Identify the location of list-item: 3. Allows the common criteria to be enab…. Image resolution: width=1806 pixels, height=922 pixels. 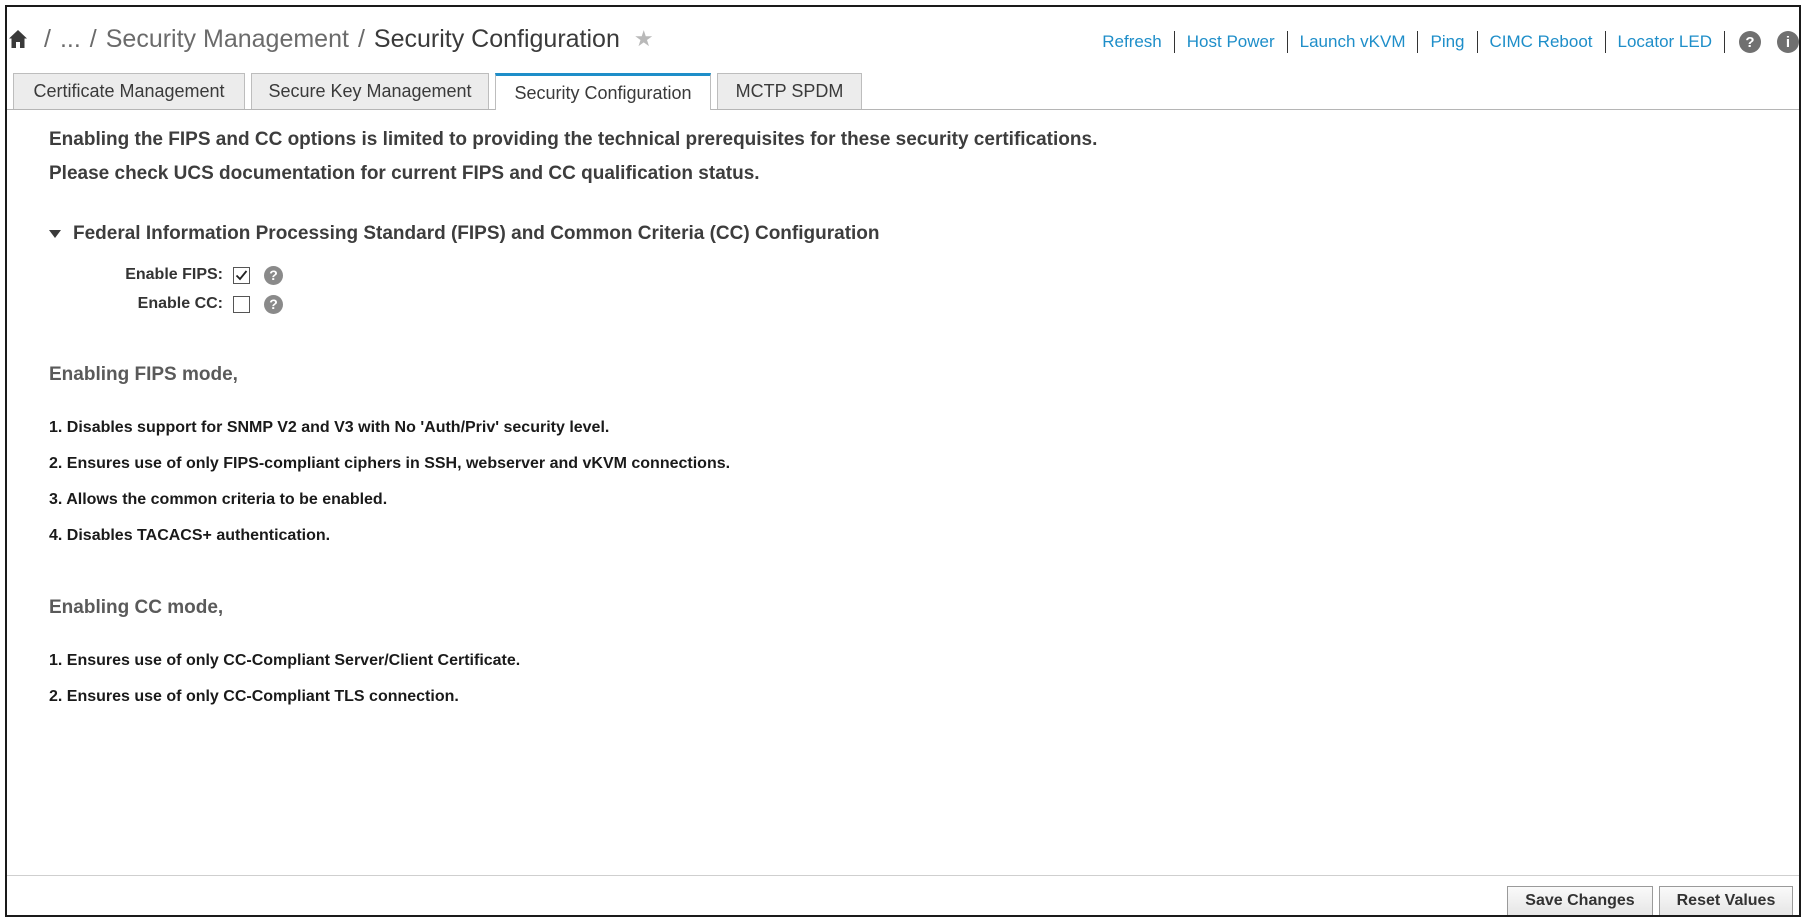
(218, 499).